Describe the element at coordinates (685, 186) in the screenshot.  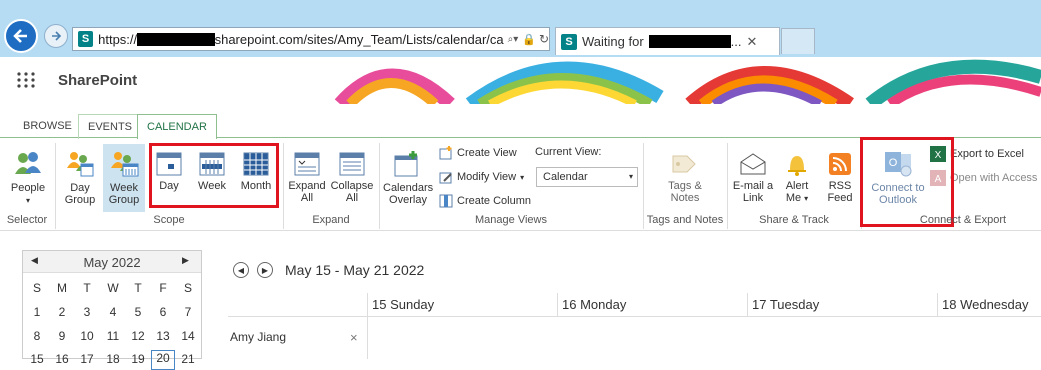
I see `tags-label-1: Tags &` at that location.